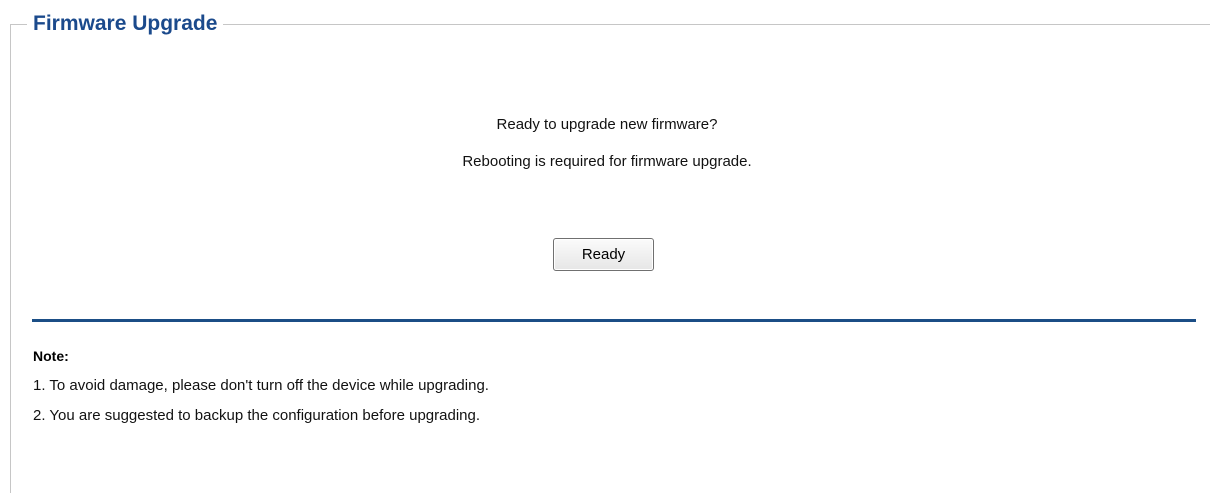 The width and height of the screenshot is (1214, 493). What do you see at coordinates (125, 24) in the screenshot?
I see `section-title: Firmware Upgrade` at bounding box center [125, 24].